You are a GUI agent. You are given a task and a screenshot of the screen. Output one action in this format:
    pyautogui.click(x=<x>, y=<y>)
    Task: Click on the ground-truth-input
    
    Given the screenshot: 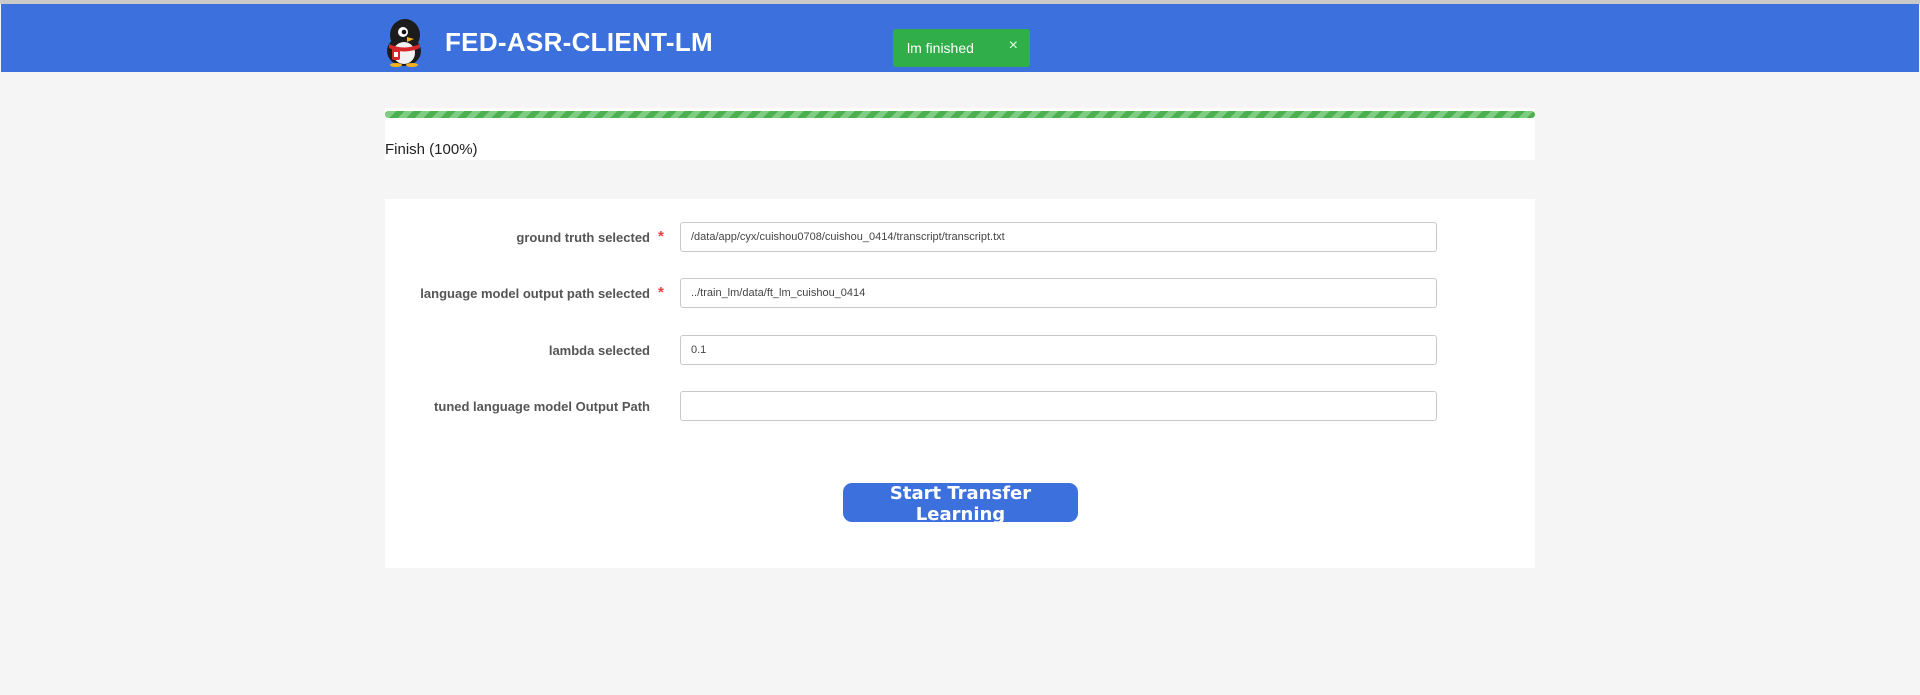 What is the action you would take?
    pyautogui.click(x=1058, y=237)
    